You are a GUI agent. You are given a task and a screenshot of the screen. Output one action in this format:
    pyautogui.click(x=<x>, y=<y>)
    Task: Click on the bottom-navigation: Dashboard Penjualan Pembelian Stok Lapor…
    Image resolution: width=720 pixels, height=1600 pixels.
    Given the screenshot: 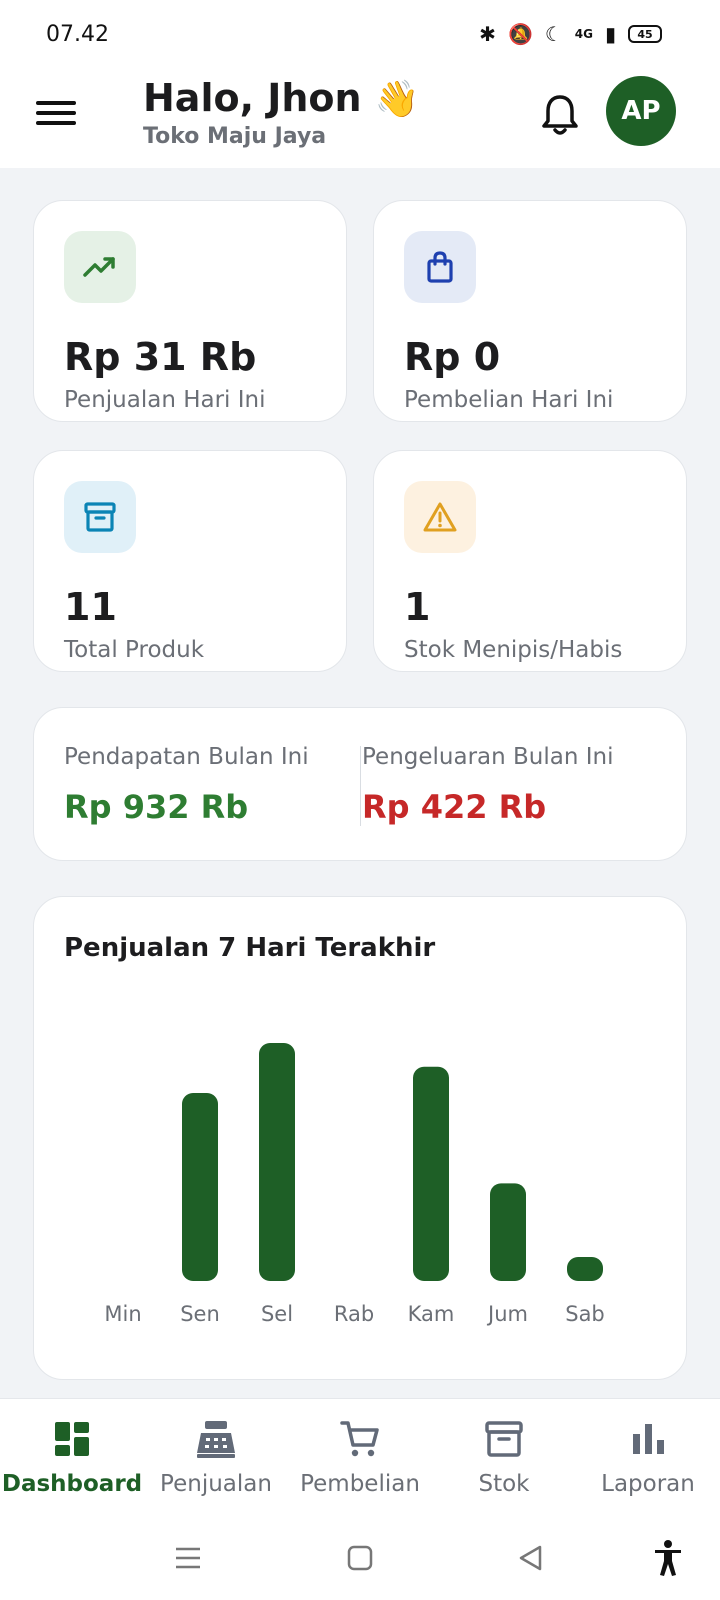 What is the action you would take?
    pyautogui.click(x=360, y=1457)
    